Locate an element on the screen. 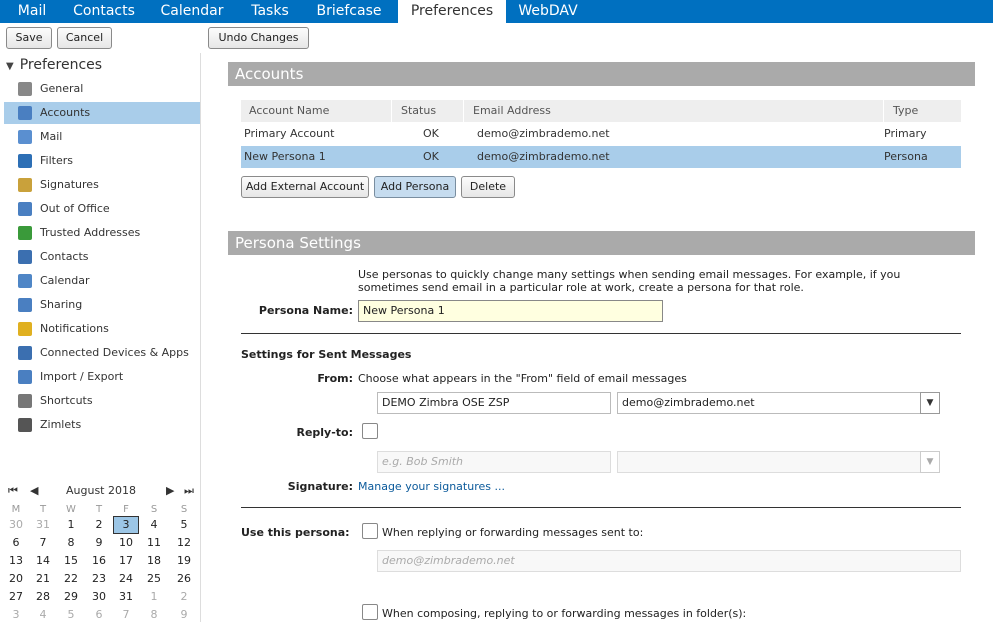 This screenshot has width=993, height=624. tab-tasks: Tasks is located at coordinates (270, 11).